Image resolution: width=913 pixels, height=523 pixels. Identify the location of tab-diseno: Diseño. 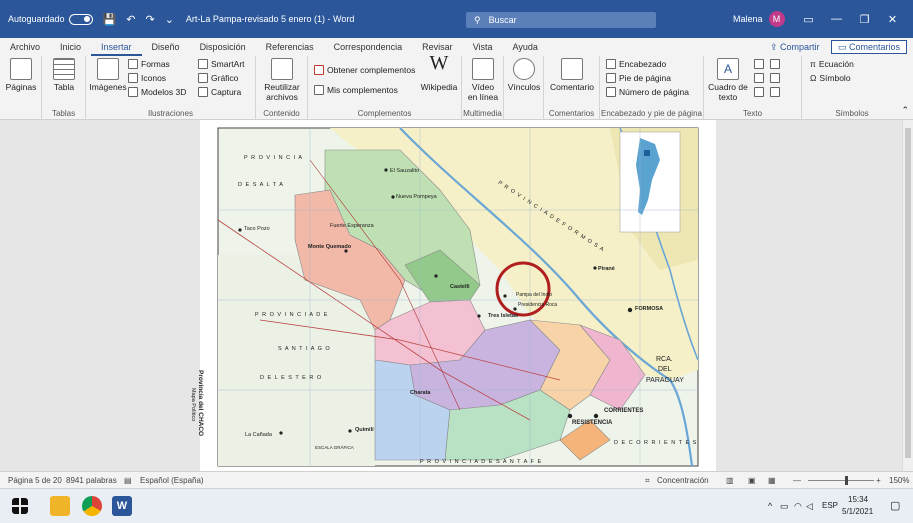
(166, 47).